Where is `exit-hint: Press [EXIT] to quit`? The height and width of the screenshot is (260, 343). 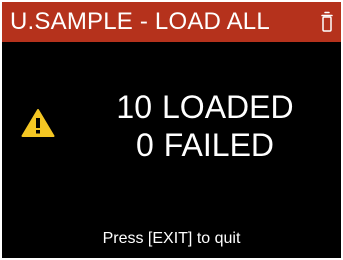
exit-hint: Press [EXIT] to quit is located at coordinates (171, 238).